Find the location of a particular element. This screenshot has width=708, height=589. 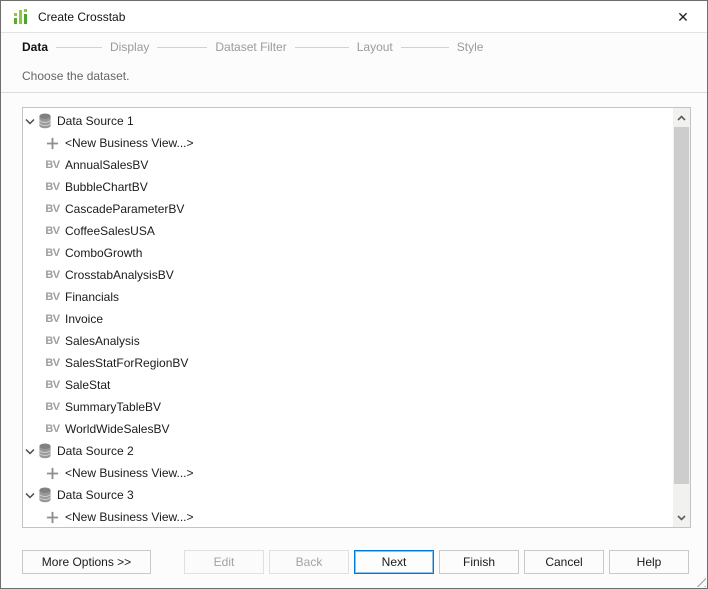

titlebar: Create Crosstab ✕ is located at coordinates (354, 17).